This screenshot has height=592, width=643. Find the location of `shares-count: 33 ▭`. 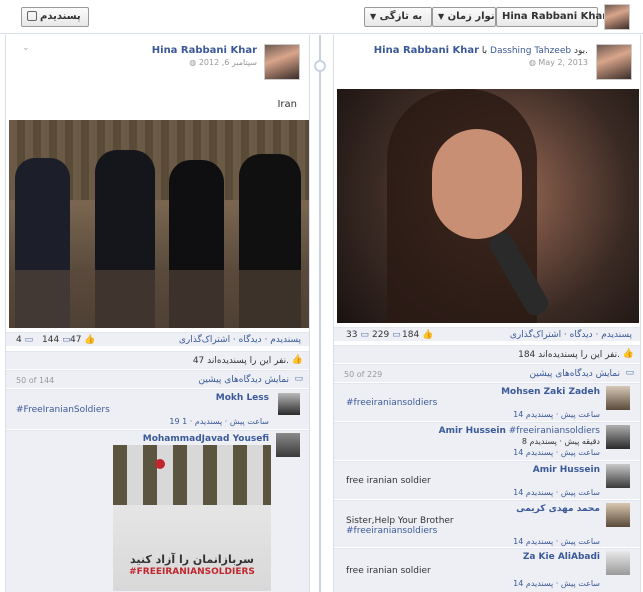

shares-count: 33 ▭ is located at coordinates (357, 335).